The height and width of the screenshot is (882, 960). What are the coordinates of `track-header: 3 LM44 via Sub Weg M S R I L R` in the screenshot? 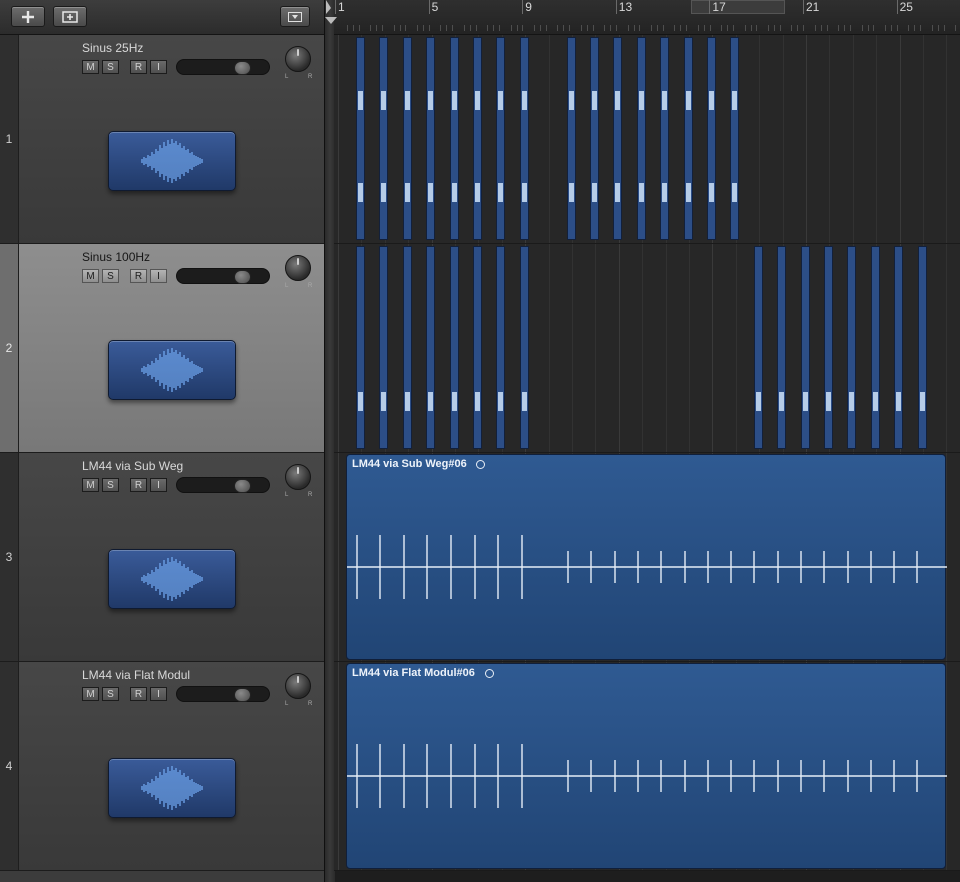 It's located at (162, 557).